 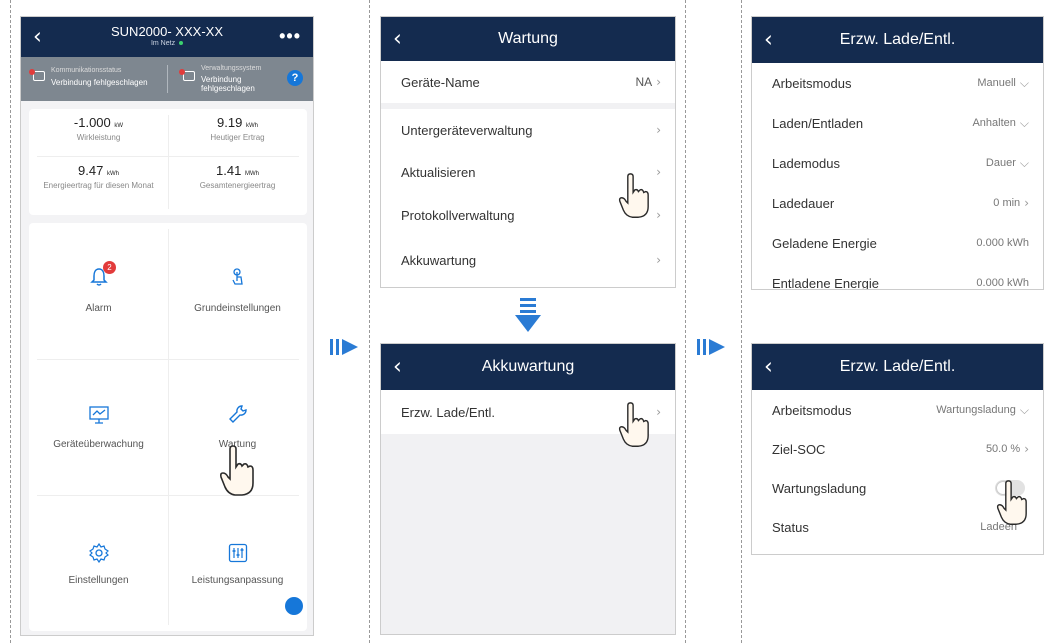 I want to click on tile-power-adjustment: Leistungsanpassung, so click(x=237, y=563).